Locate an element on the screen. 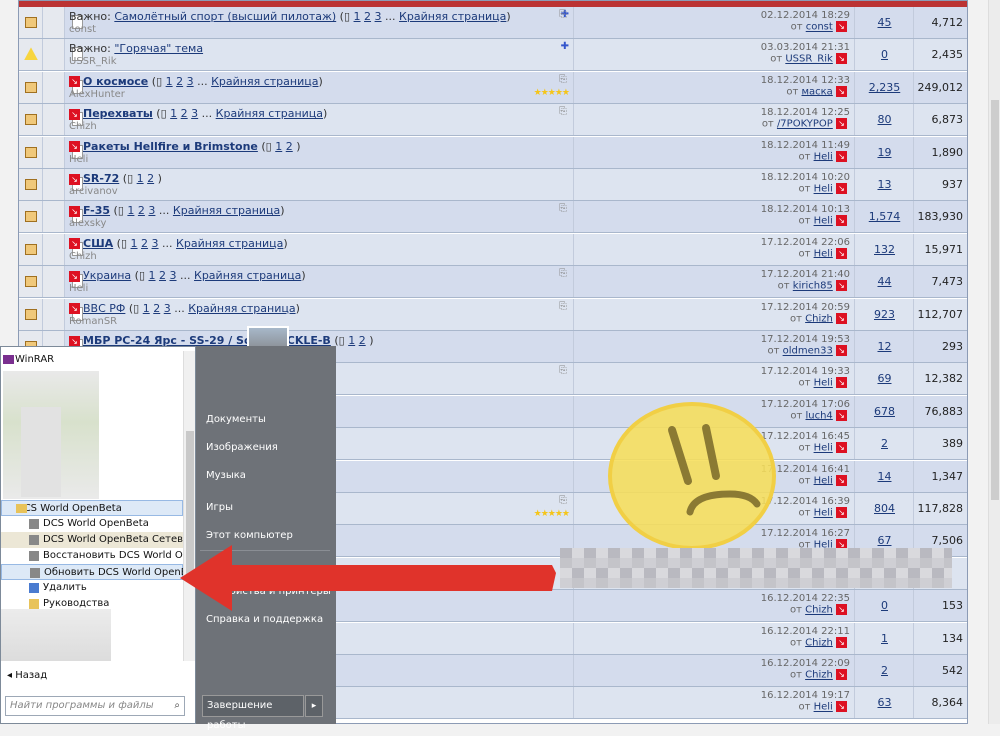 This screenshot has width=1000, height=736. last-post-author-link: маска is located at coordinates (816, 91).